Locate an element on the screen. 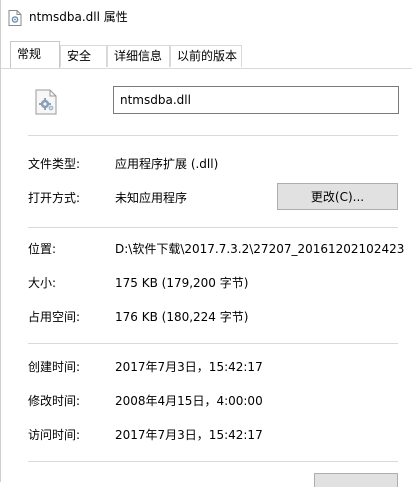 The image size is (413, 487). window-title: ntmsdba.dll 属性 is located at coordinates (78, 17).